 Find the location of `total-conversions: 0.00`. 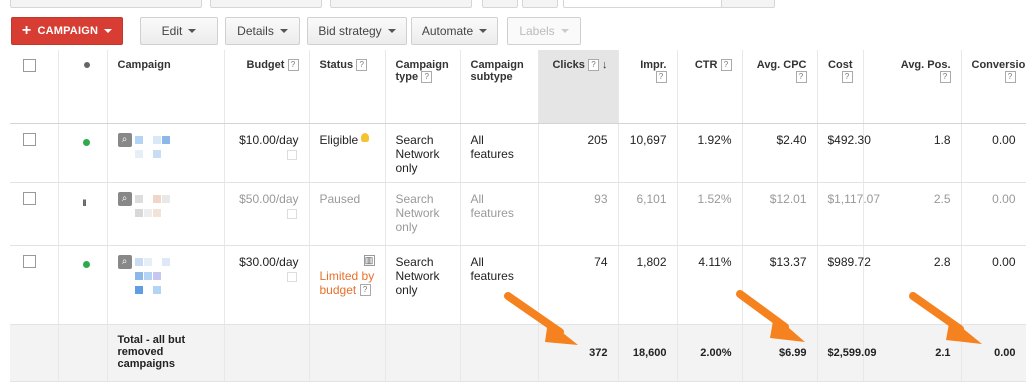

total-conversions: 0.00 is located at coordinates (993, 352).